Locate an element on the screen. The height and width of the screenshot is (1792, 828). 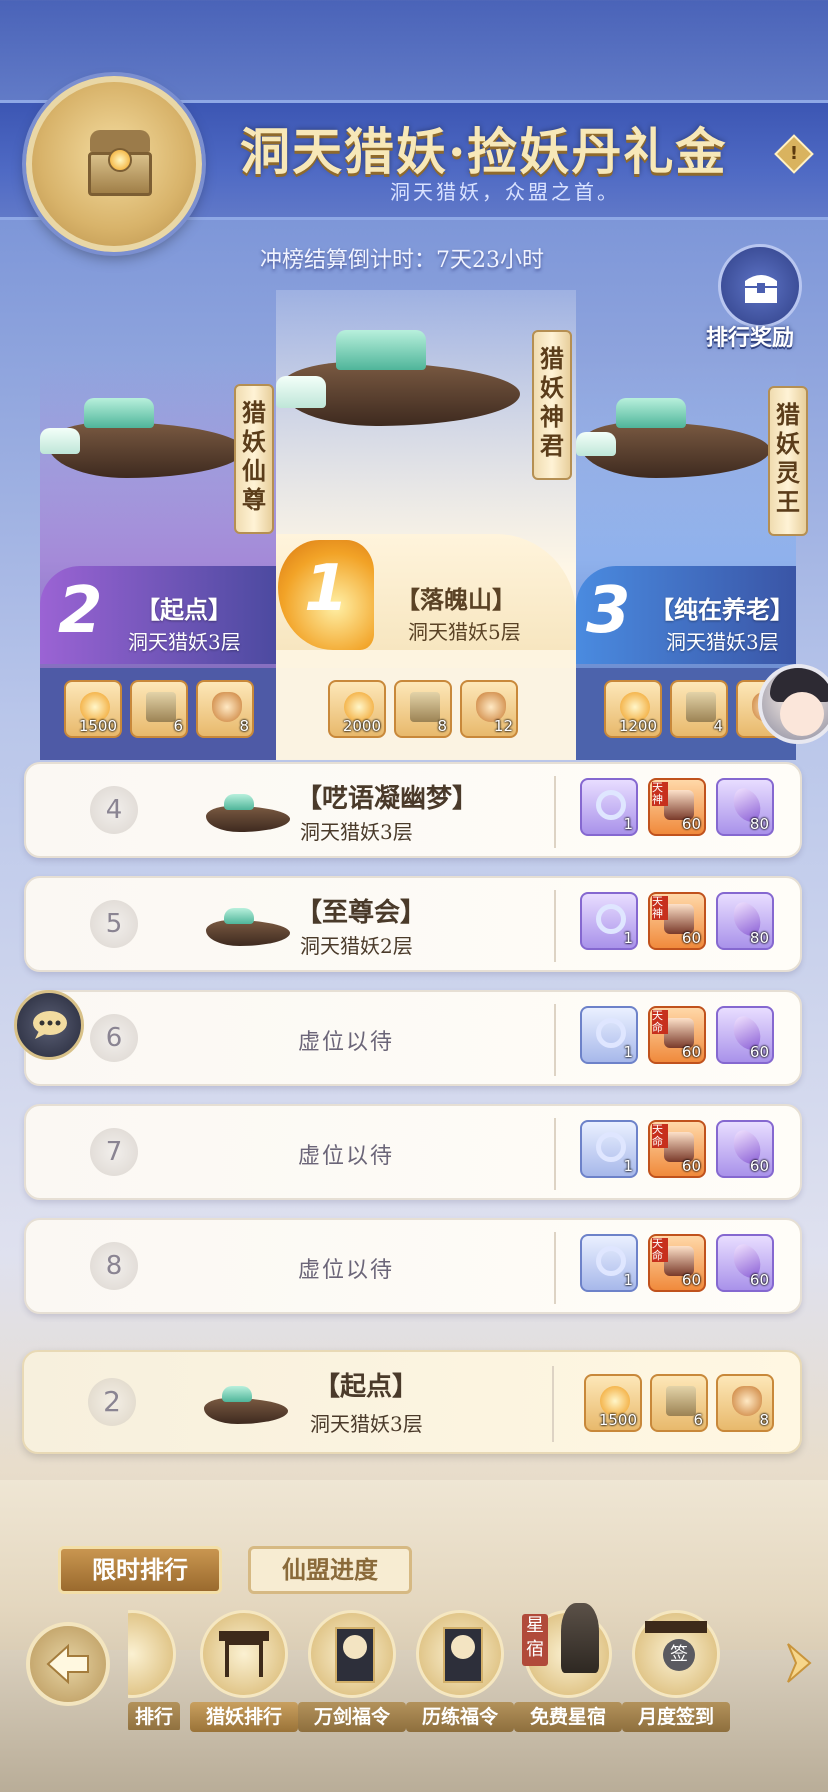
podium-1-rewards: 2000 8 12 is located at coordinates (426, 714).